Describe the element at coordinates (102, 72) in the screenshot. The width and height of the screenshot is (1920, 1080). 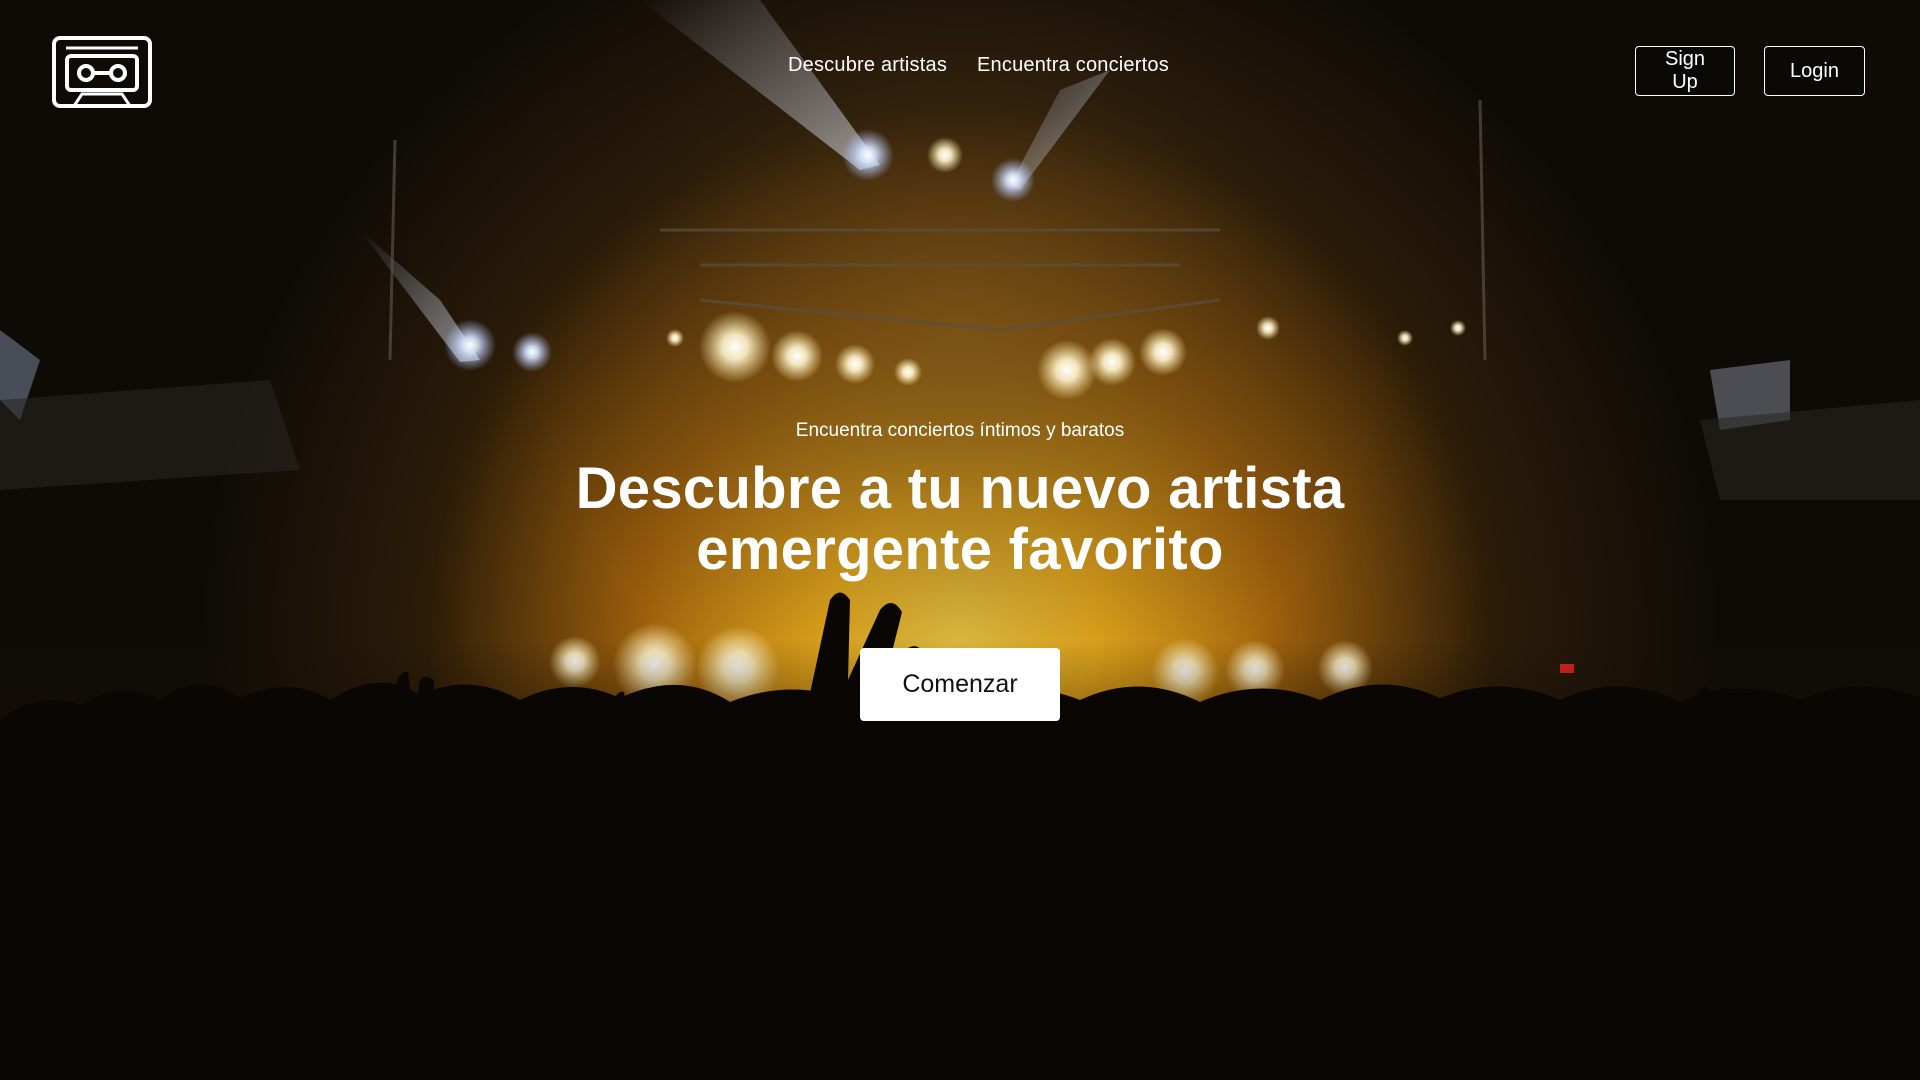
I see `cassette-tape-icon` at that location.